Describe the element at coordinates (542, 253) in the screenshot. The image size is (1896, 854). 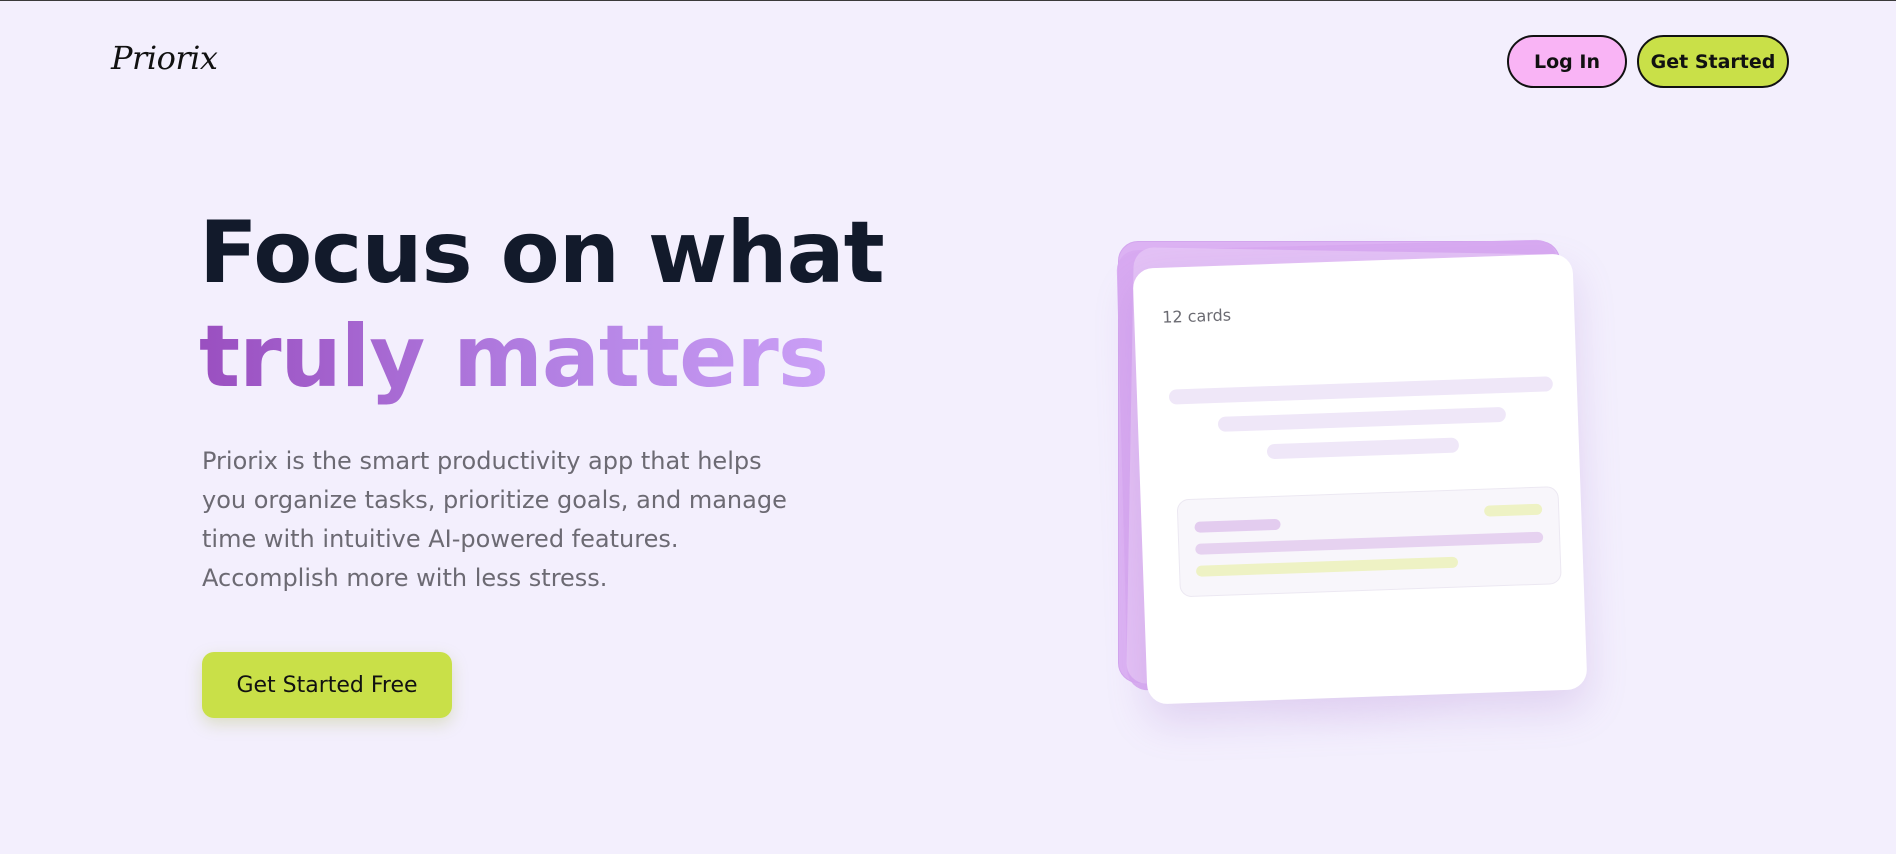
I see `hero-headline-line1: Focus on what` at that location.